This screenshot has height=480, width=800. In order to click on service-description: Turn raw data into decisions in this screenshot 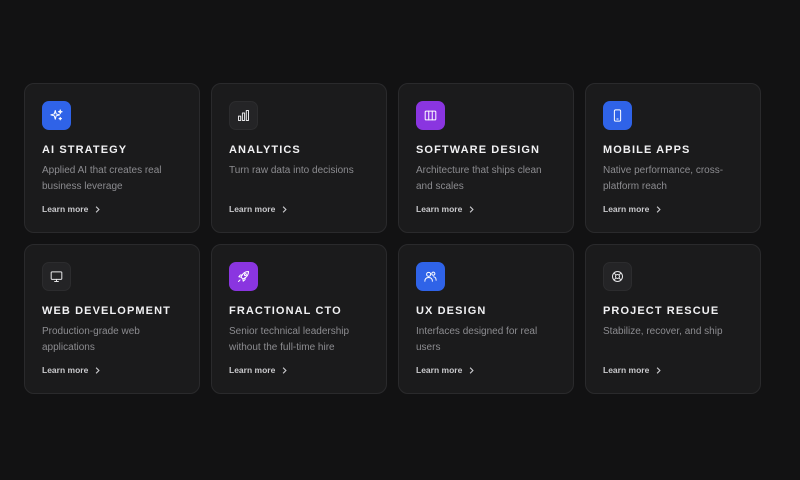, I will do `click(291, 170)`.